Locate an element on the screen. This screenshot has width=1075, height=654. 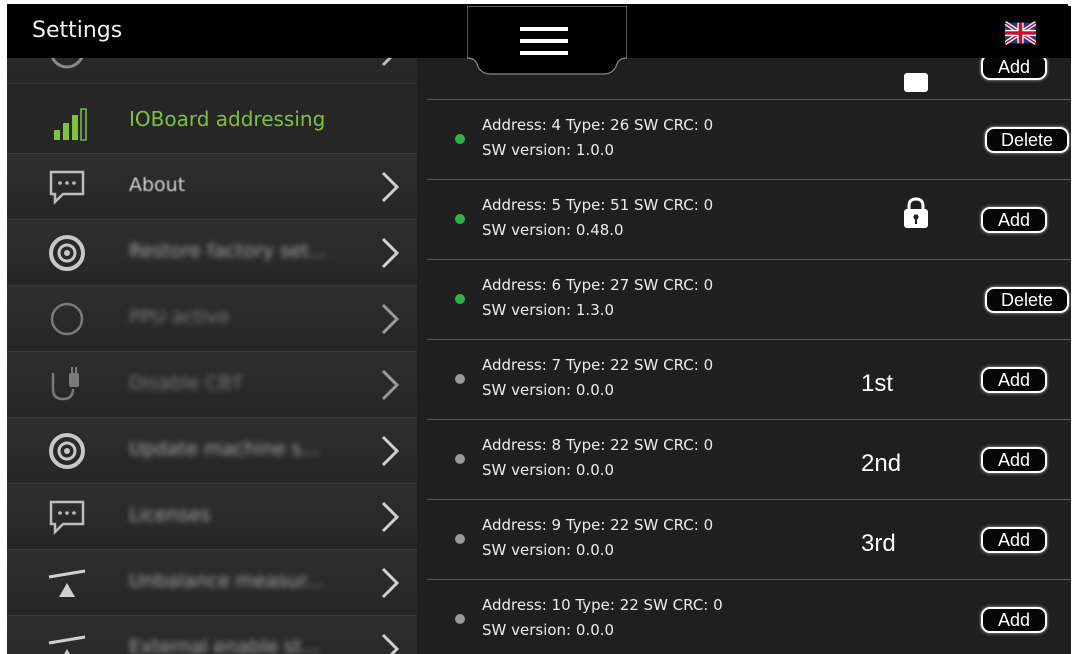
order-annotation: 1st is located at coordinates (877, 383).